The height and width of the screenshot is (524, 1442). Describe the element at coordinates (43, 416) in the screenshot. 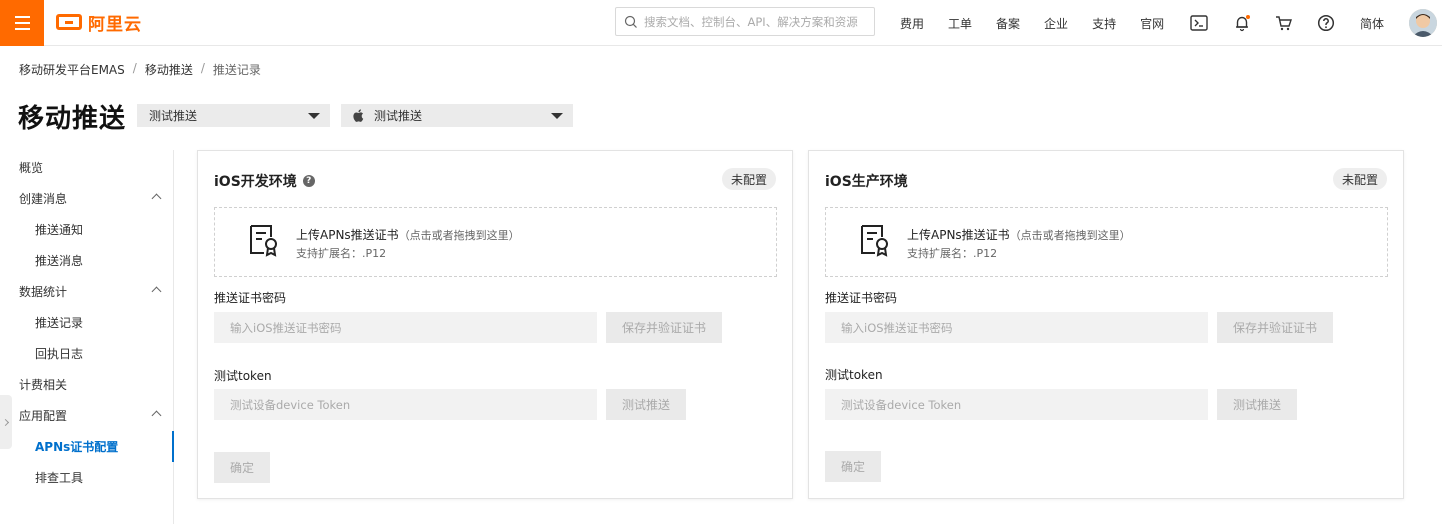

I see `sidebar-item-label: 应用配置` at that location.